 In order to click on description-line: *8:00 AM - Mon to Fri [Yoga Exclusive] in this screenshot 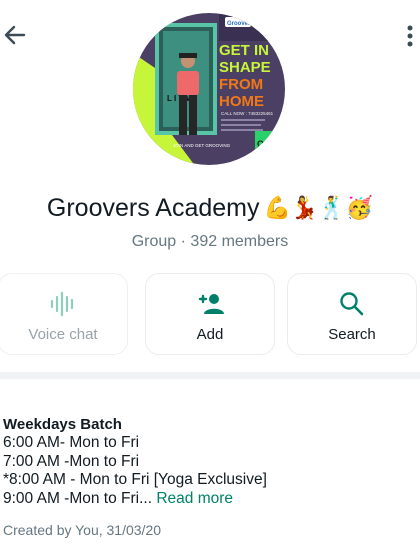, I will do `click(135, 479)`.